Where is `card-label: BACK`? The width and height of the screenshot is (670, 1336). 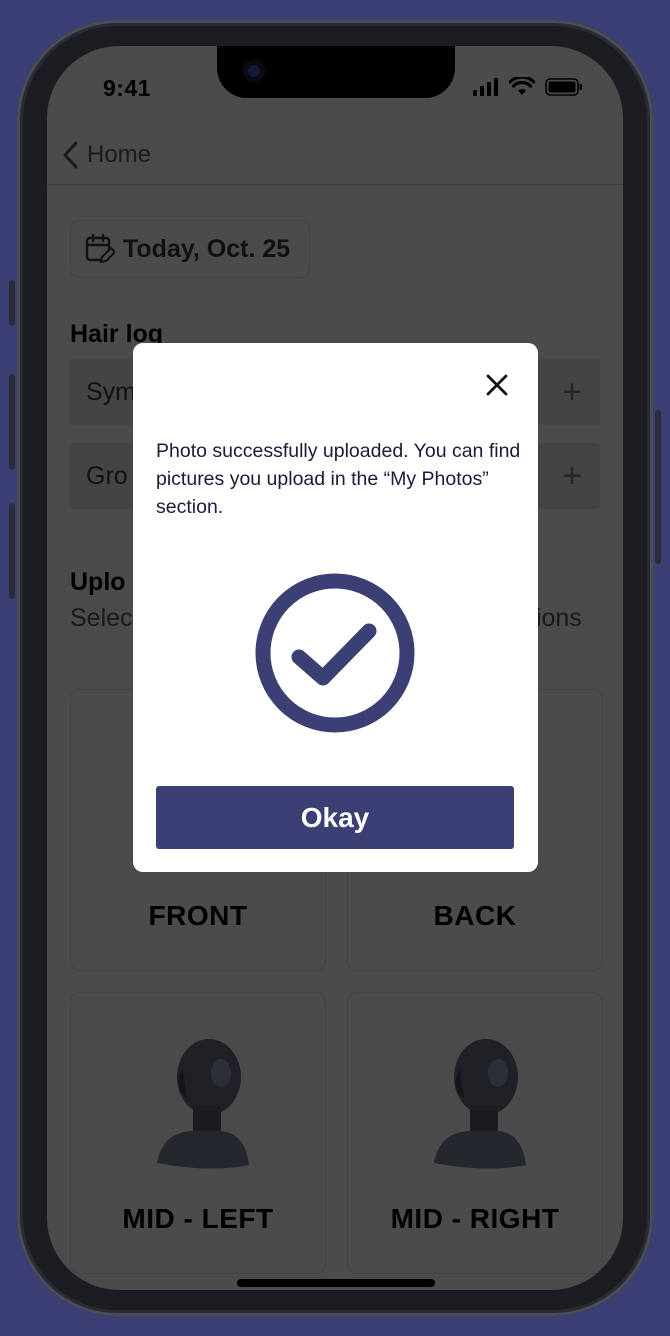 card-label: BACK is located at coordinates (475, 915).